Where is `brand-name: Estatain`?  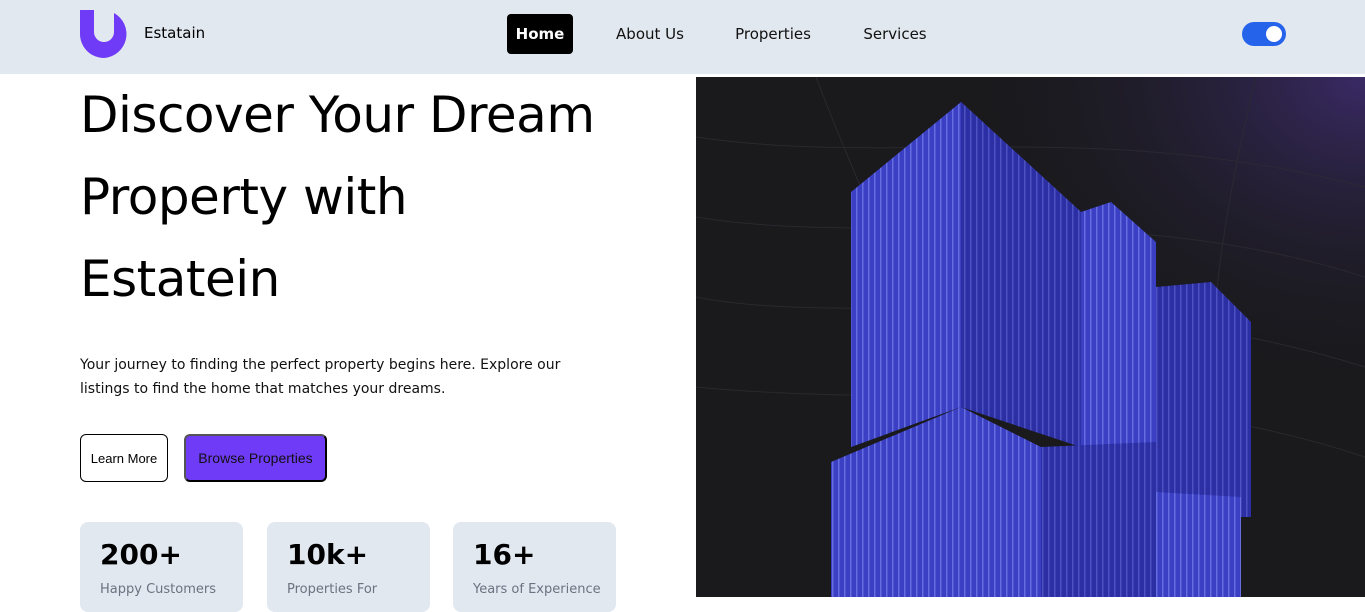
brand-name: Estatain is located at coordinates (174, 33).